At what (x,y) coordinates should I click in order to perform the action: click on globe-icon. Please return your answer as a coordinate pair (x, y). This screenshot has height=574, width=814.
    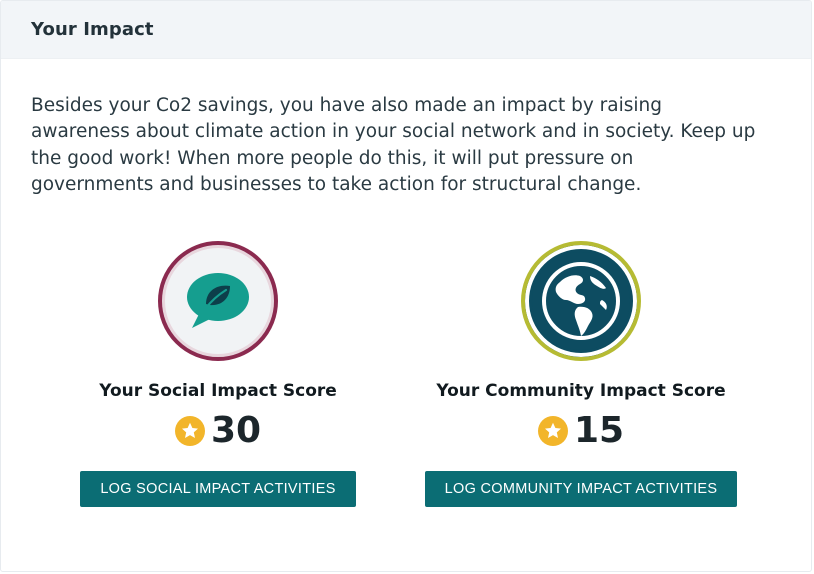
    Looking at the image, I should click on (581, 301).